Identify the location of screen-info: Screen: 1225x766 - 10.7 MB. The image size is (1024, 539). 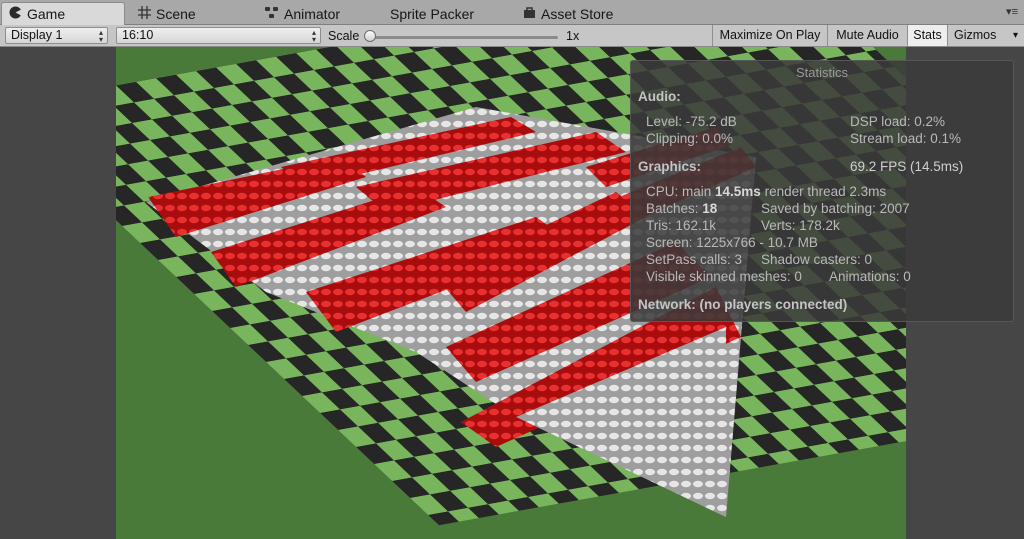
(732, 242).